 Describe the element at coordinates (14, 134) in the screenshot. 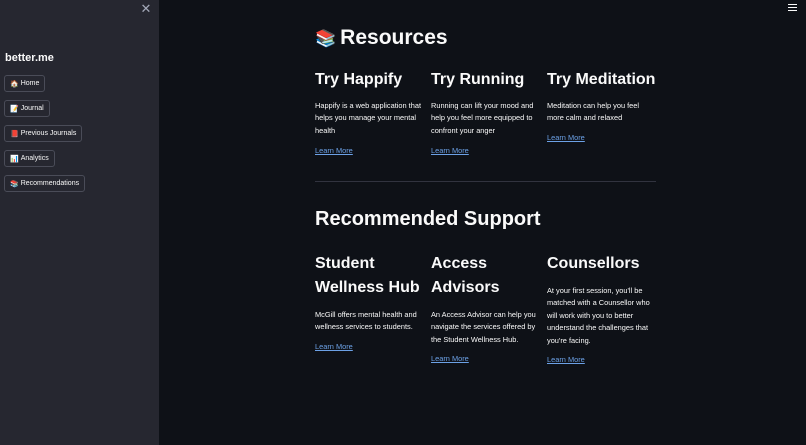

I see `closed-book-icon: 📕` at that location.